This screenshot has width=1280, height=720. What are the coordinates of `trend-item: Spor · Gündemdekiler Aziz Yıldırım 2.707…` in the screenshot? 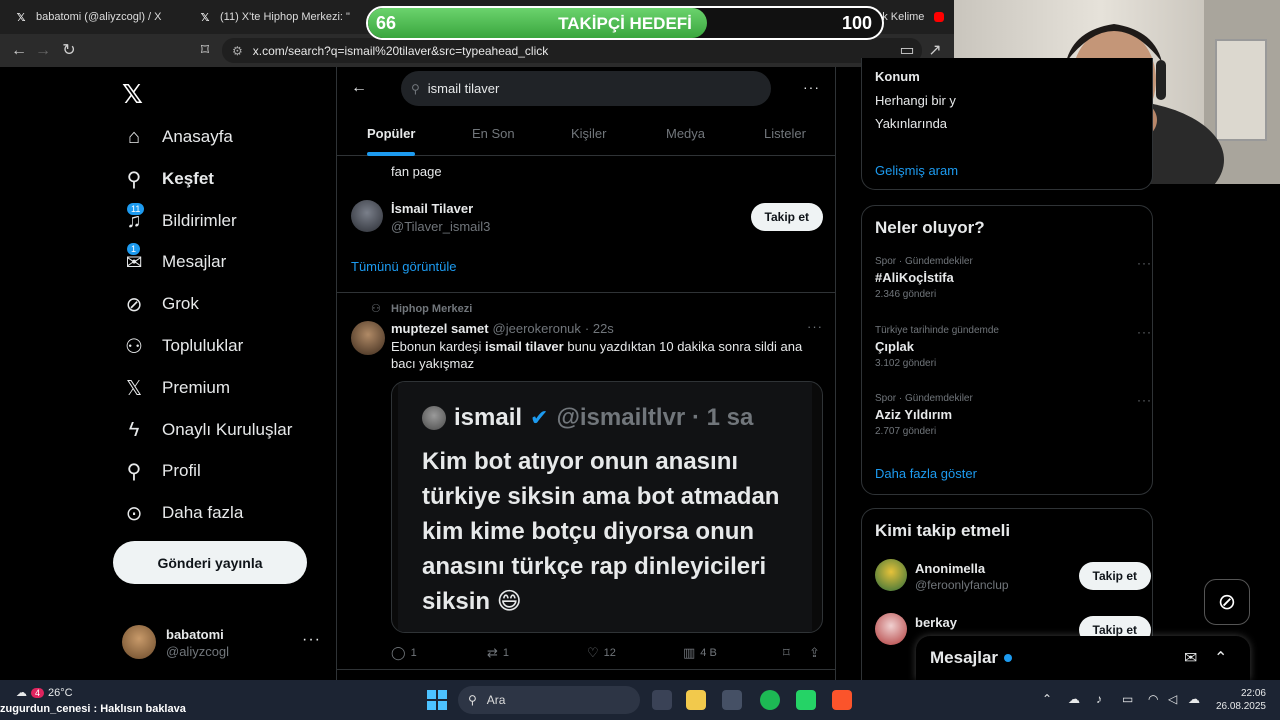 It's located at (1013, 415).